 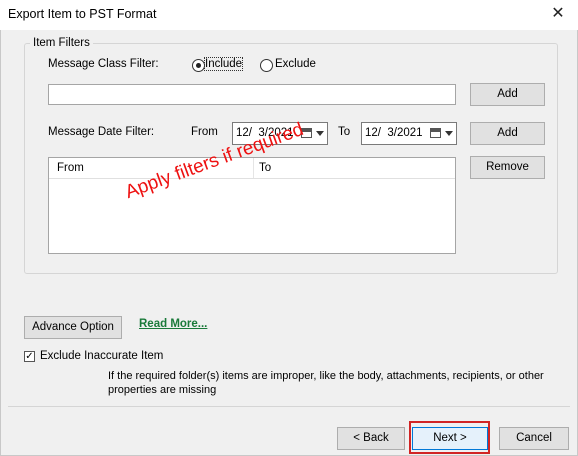 I want to click on calendar-icon, so click(x=435, y=133).